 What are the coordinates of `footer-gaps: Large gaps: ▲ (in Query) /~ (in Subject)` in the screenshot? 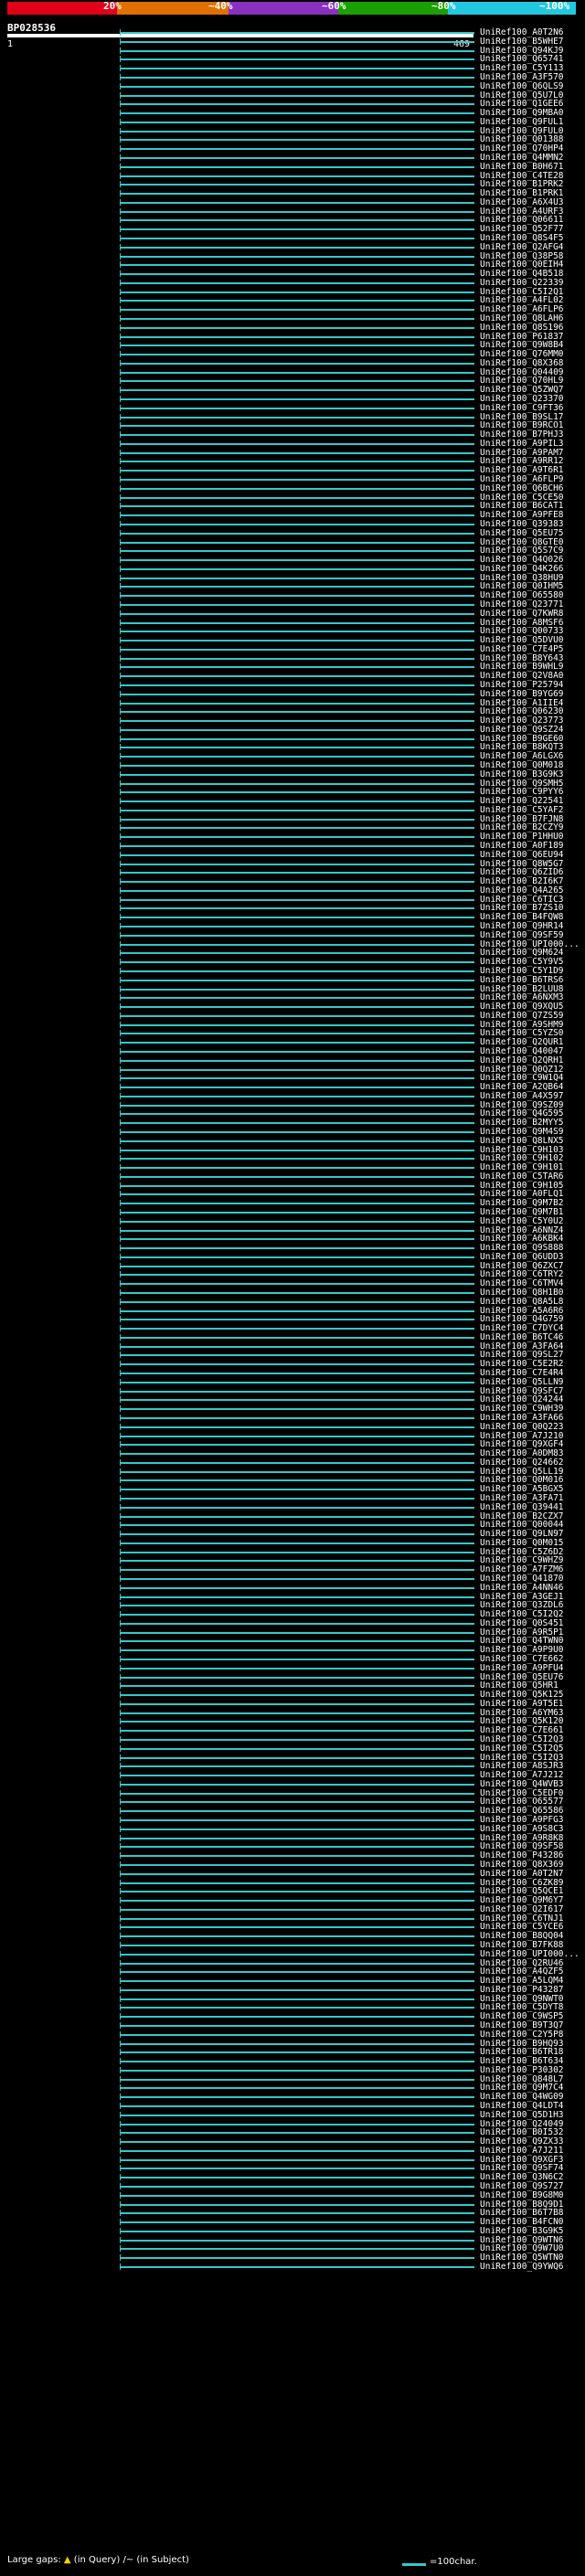 It's located at (98, 2560).